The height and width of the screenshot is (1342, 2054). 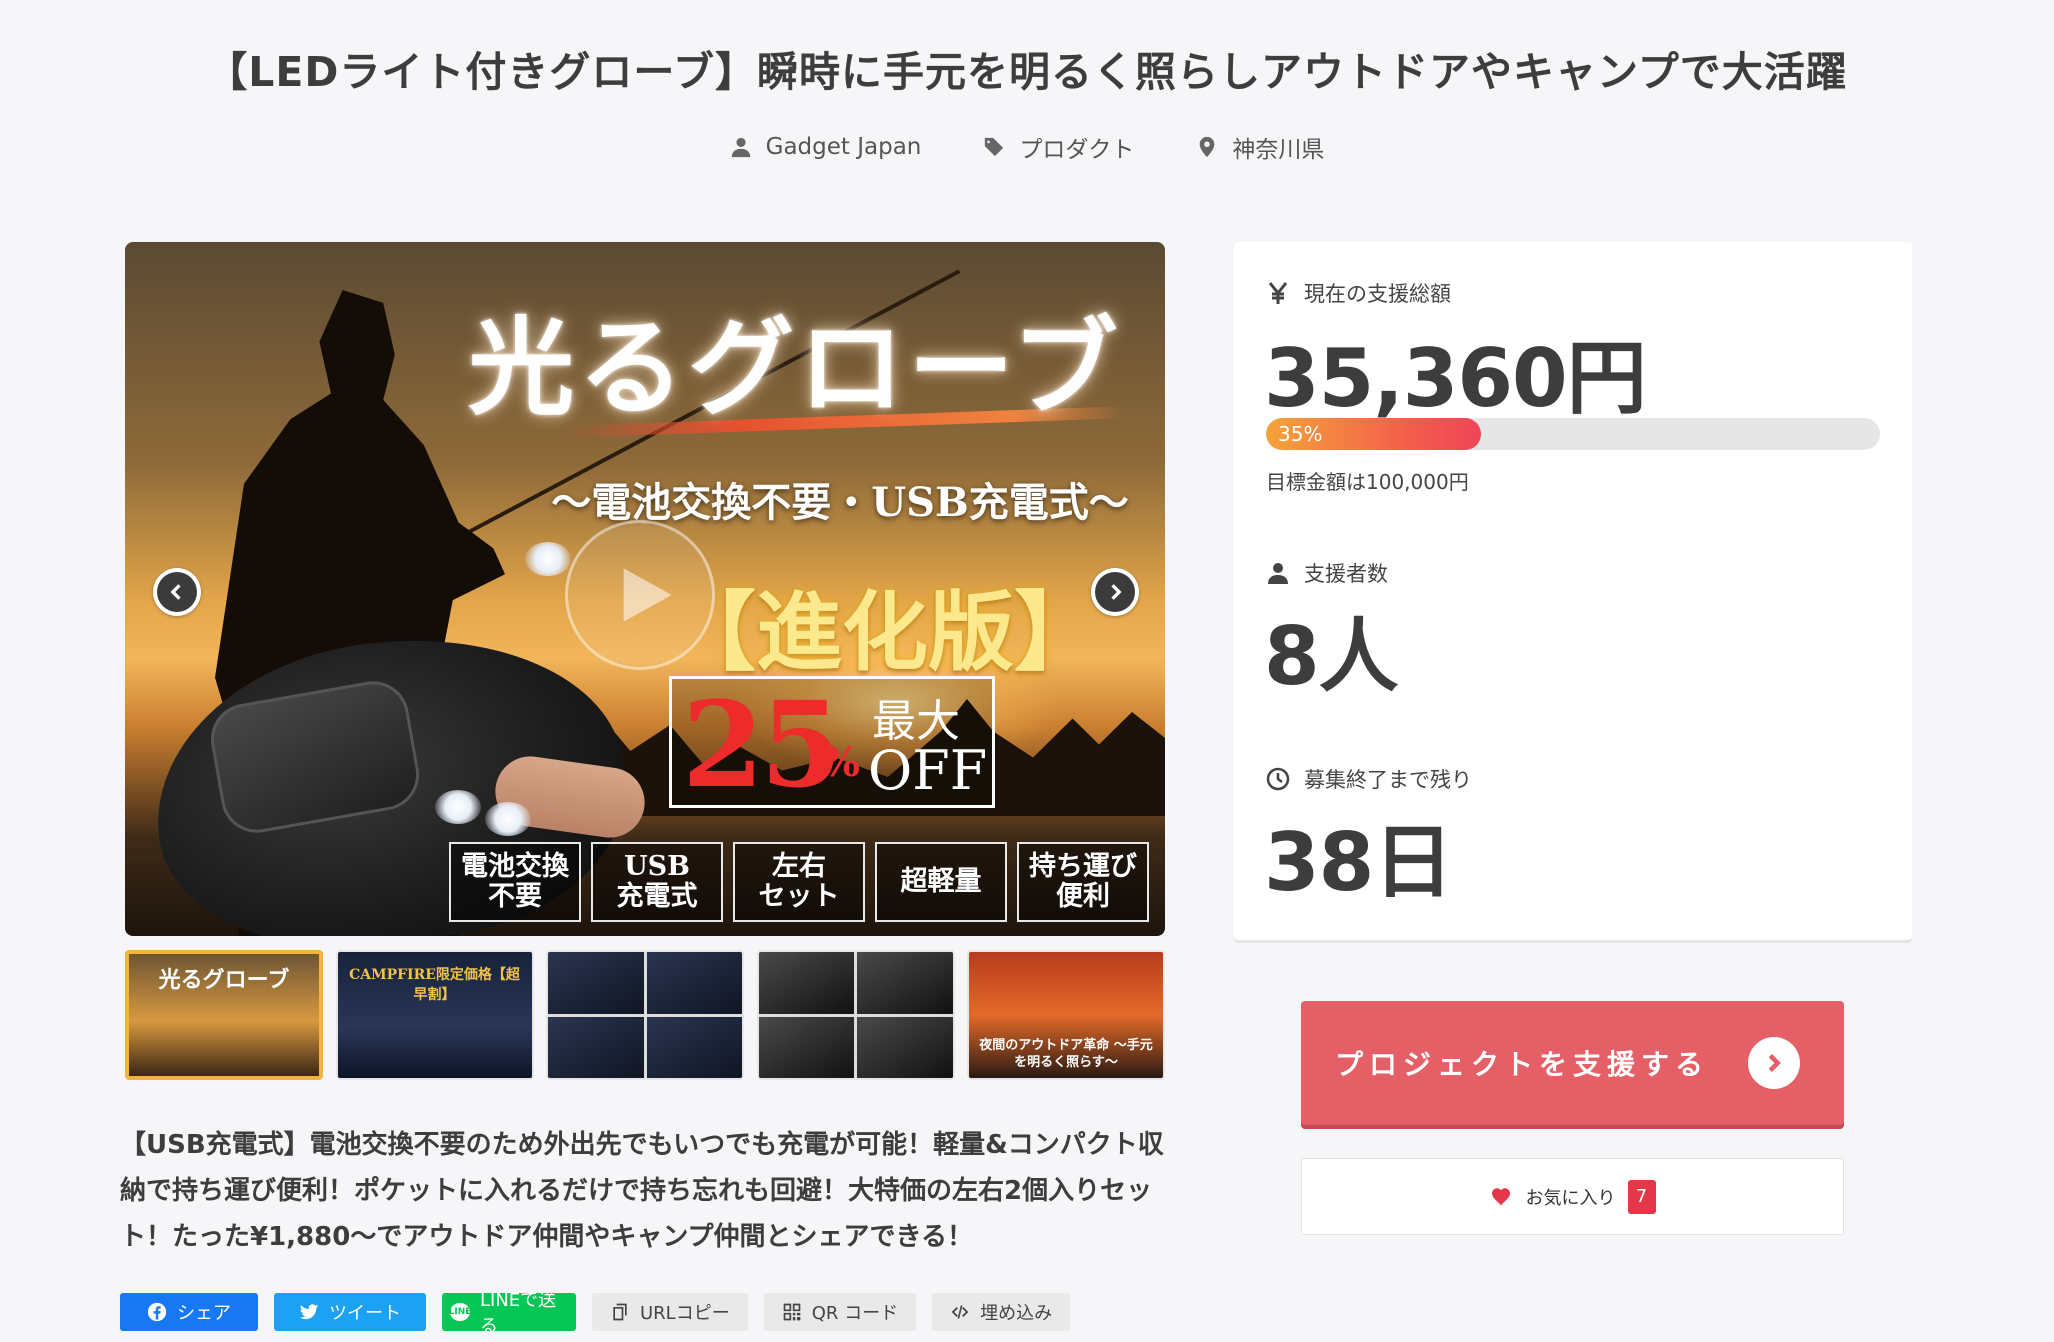 What do you see at coordinates (1066, 1054) in the screenshot?
I see `thumbnail-caption: 夜間のアウトドア革命 〜手元を明るく照らす〜` at bounding box center [1066, 1054].